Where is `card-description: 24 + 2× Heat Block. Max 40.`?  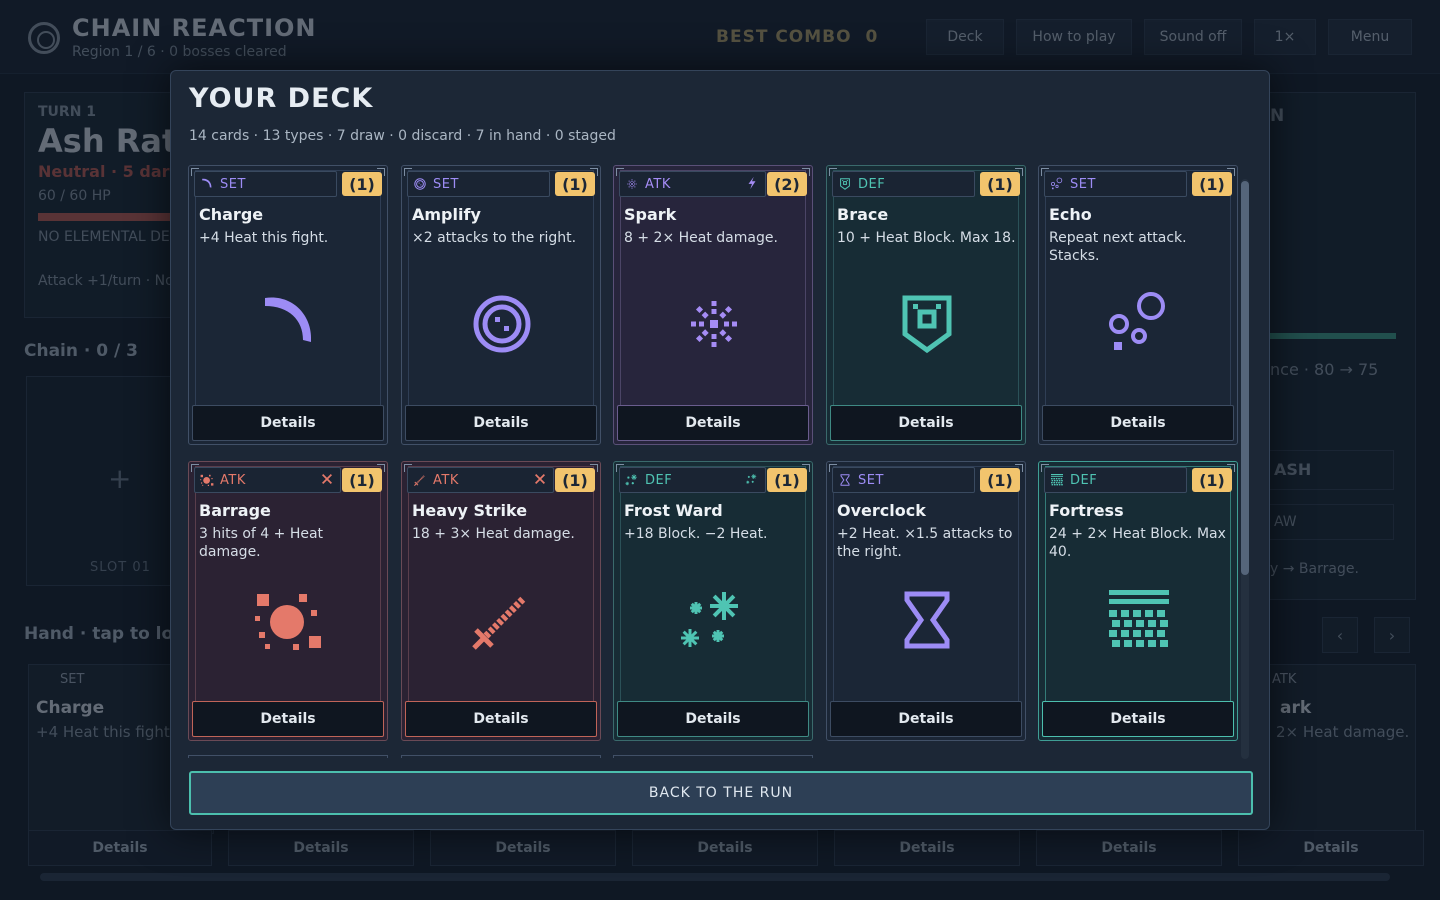
card-description: 24 + 2× Heat Block. Max 40. is located at coordinates (1137, 543).